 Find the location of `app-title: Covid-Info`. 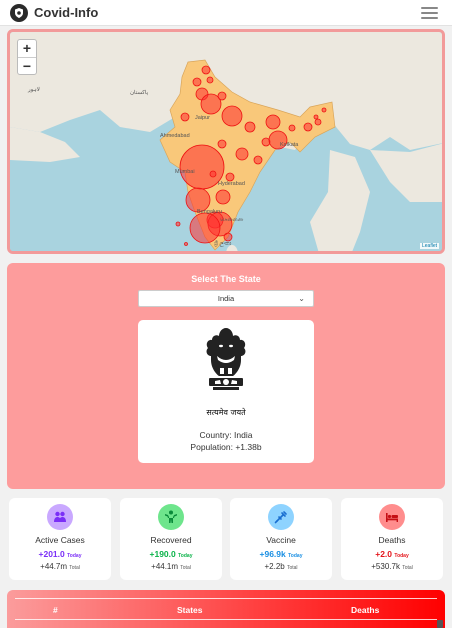

app-title: Covid-Info is located at coordinates (66, 12).